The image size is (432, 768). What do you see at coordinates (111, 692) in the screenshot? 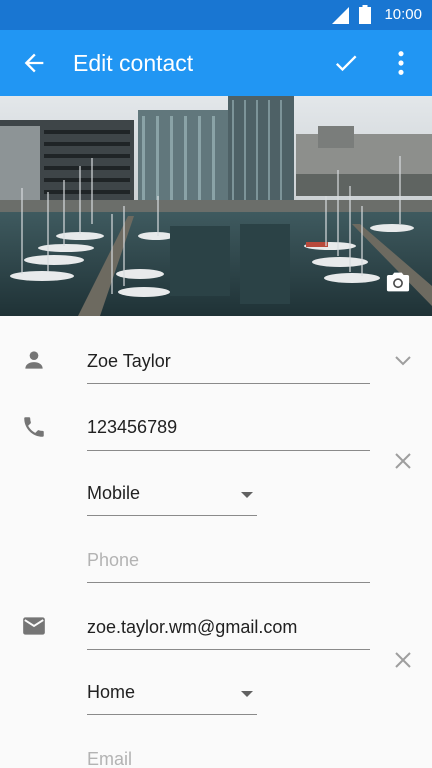
I see `email-type-value: Home` at bounding box center [111, 692].